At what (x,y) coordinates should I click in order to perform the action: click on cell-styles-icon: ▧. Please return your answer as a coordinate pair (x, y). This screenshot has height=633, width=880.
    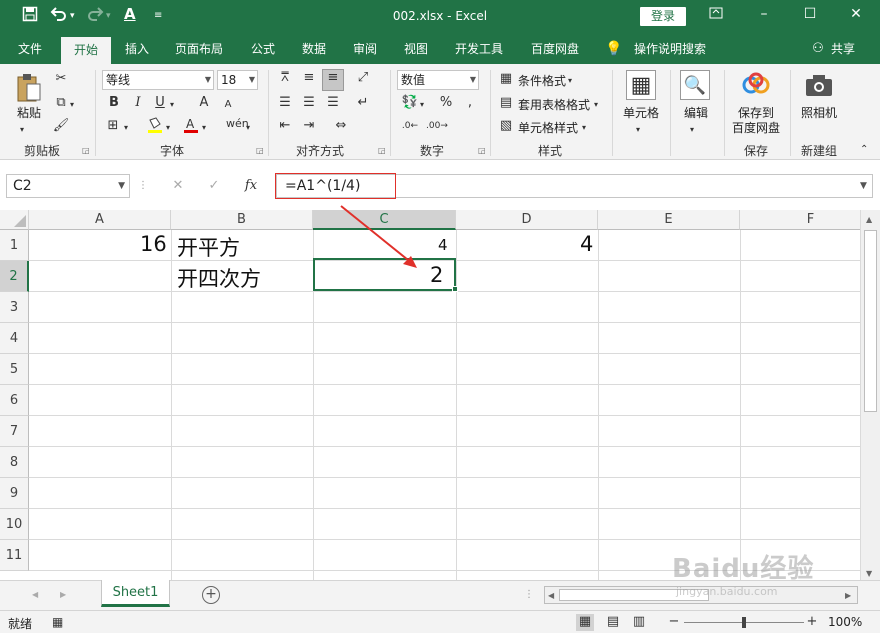
    Looking at the image, I should click on (506, 126).